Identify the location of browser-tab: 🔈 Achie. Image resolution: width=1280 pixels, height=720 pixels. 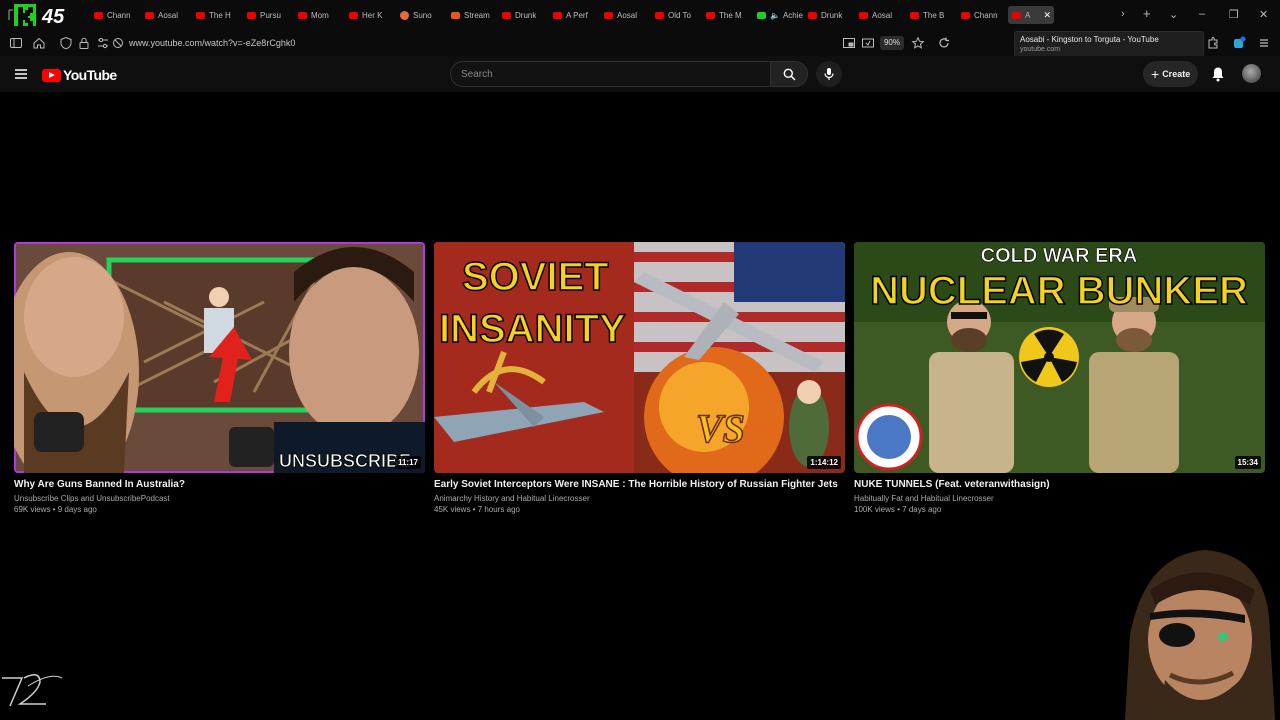
(778, 15).